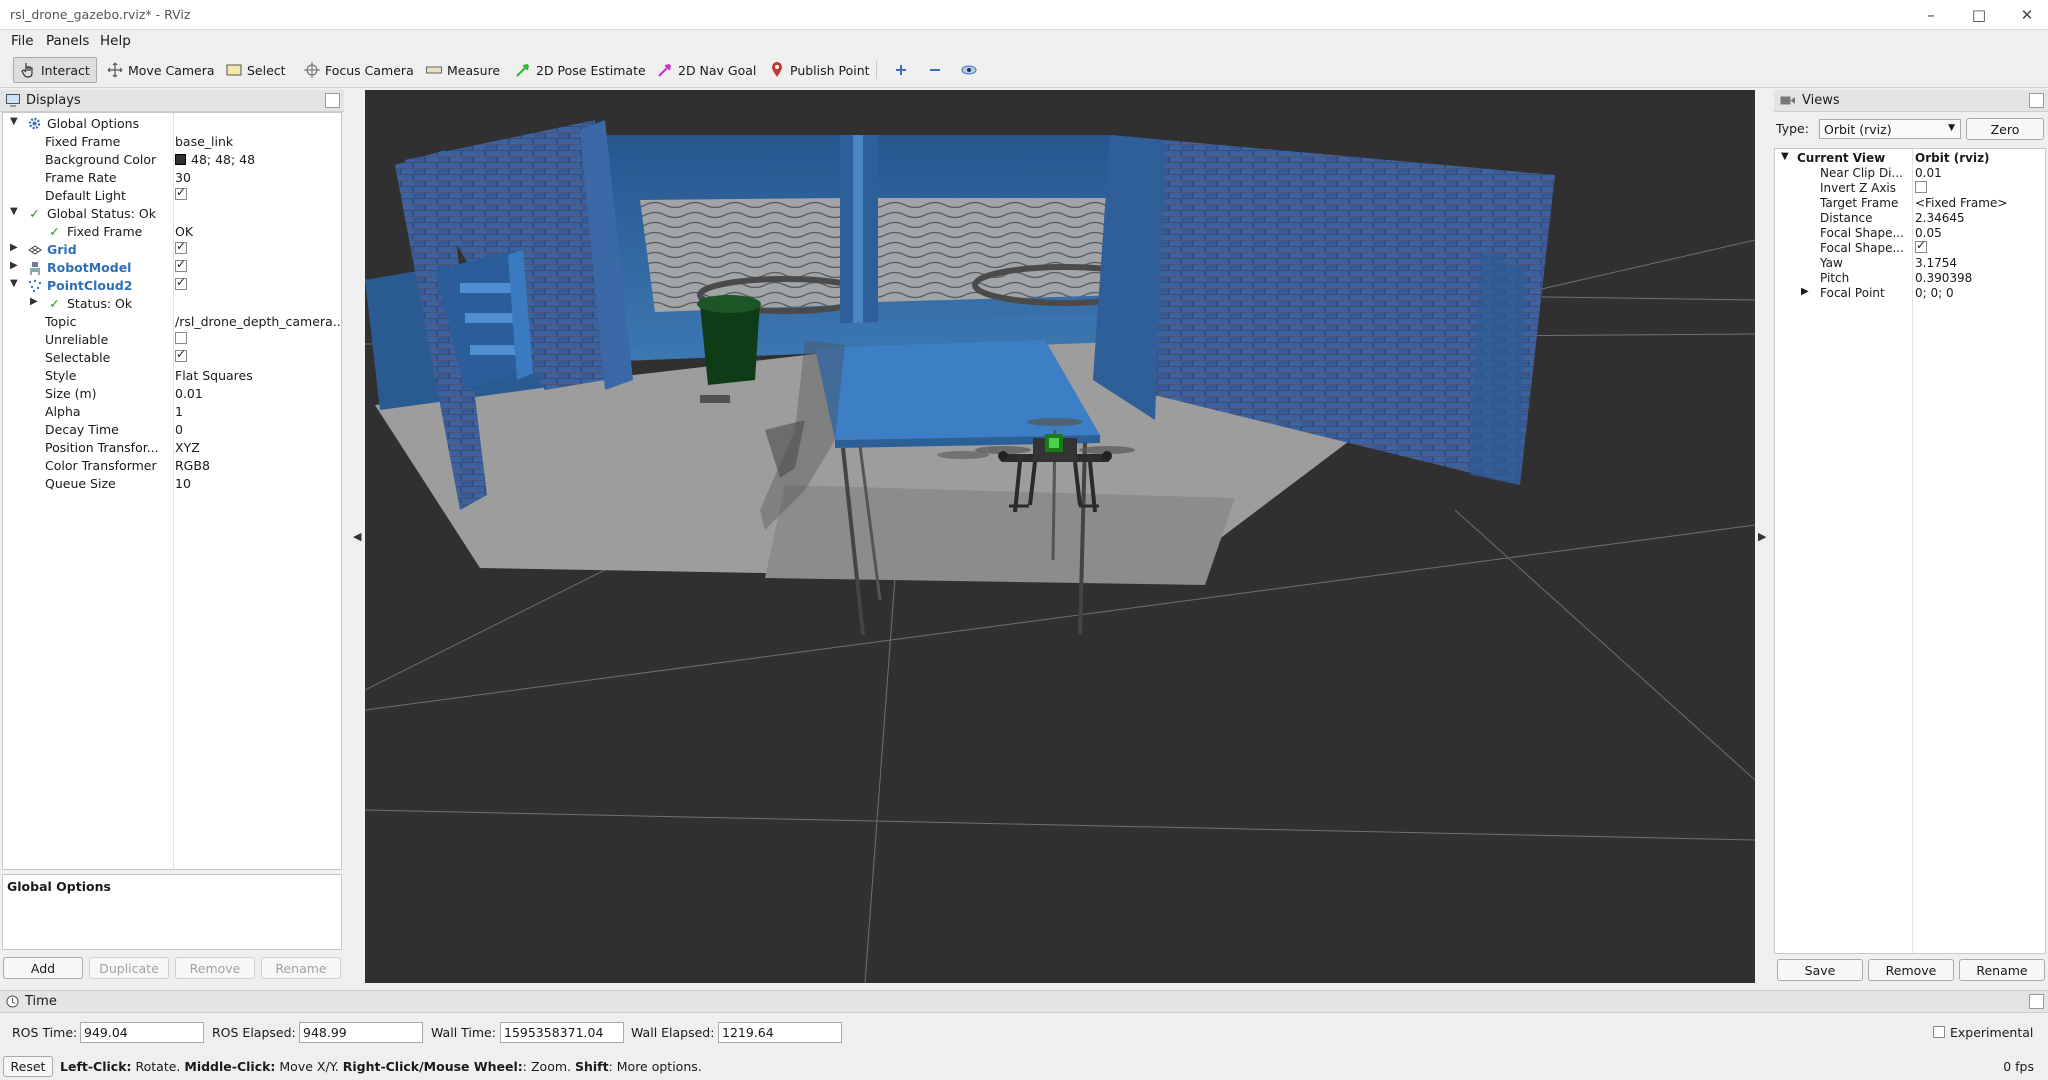  What do you see at coordinates (1934, 293) in the screenshot?
I see `focal-point-value: 0; 0; 0` at bounding box center [1934, 293].